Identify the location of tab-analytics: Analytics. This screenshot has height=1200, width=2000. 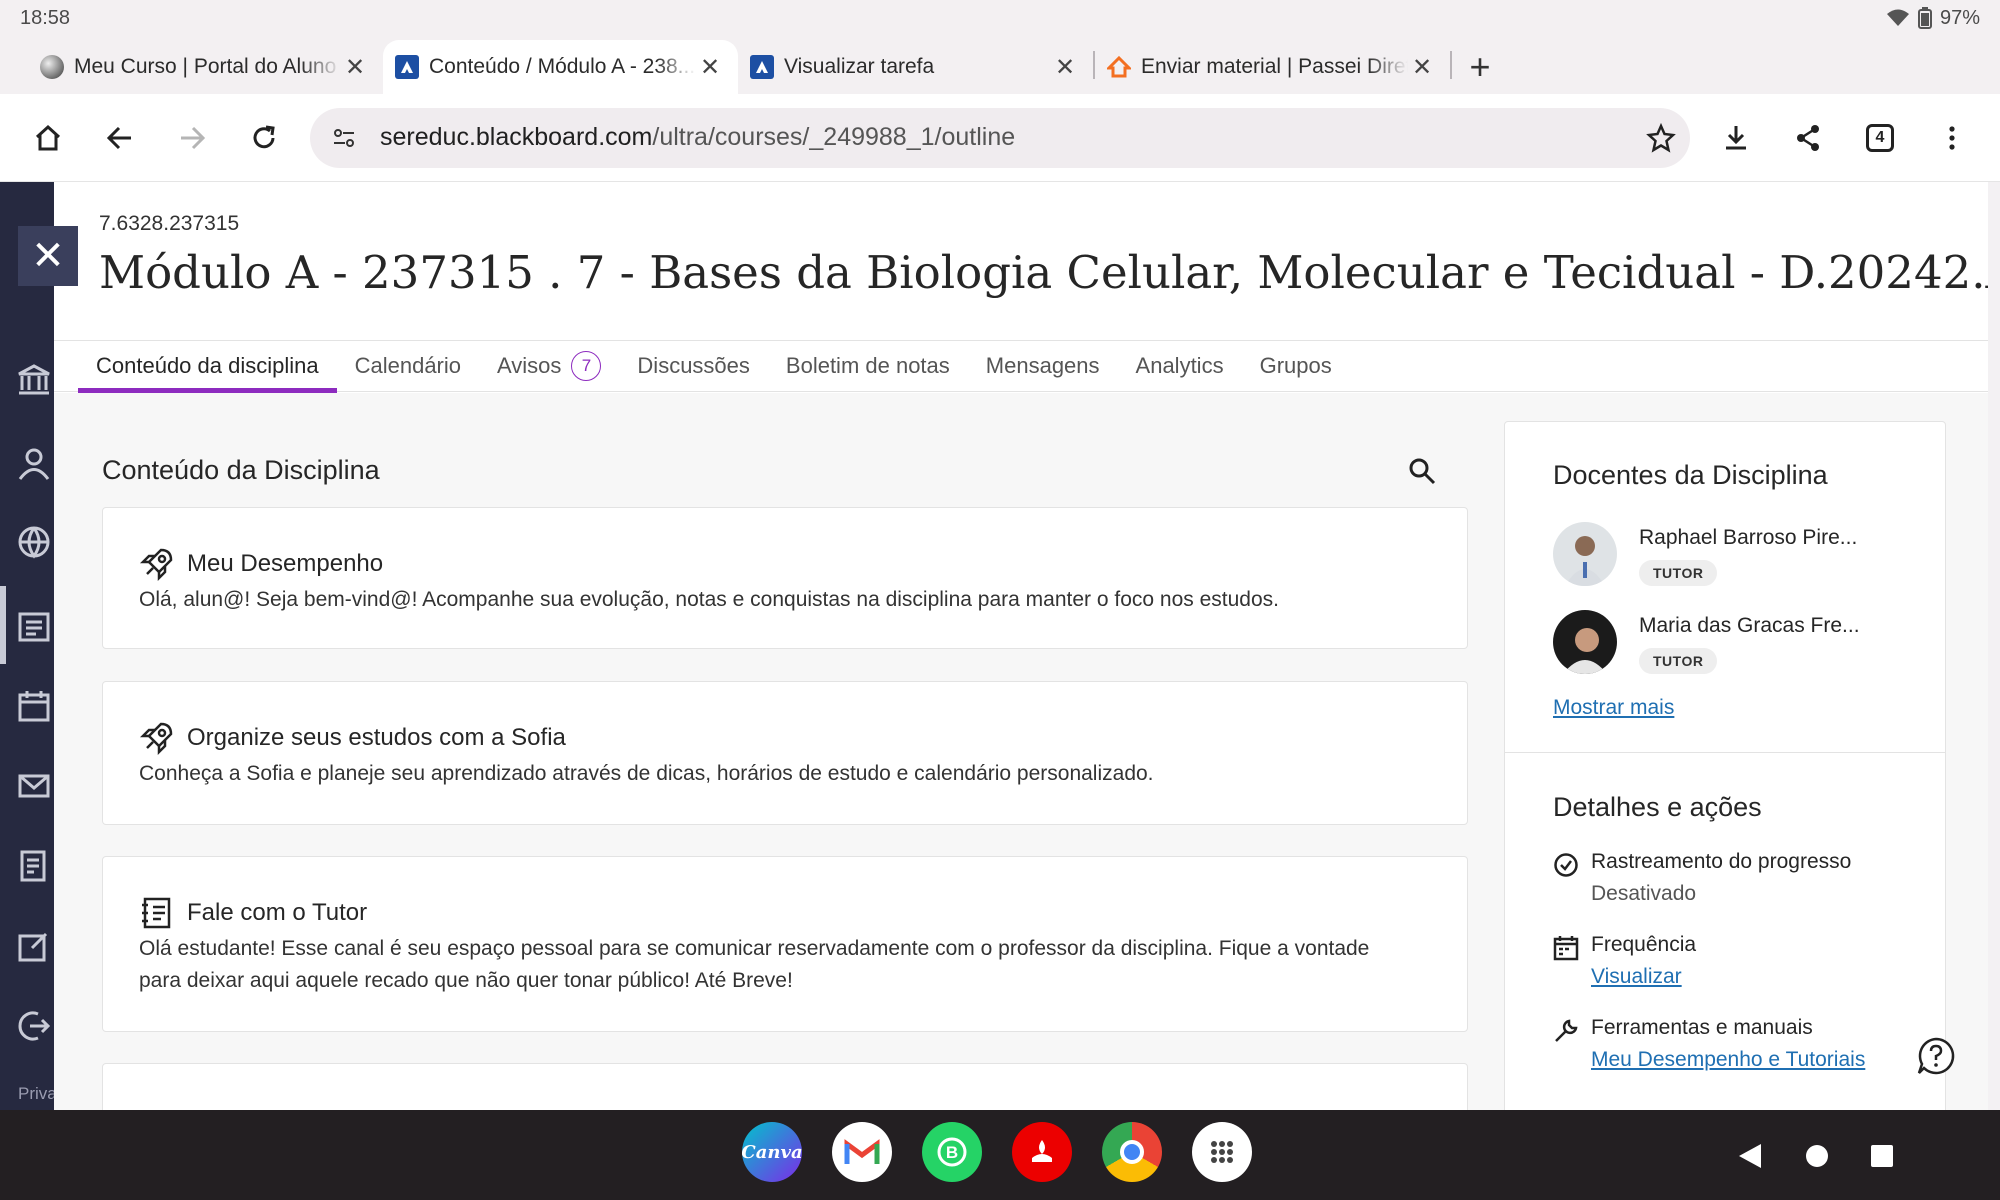
(1180, 366).